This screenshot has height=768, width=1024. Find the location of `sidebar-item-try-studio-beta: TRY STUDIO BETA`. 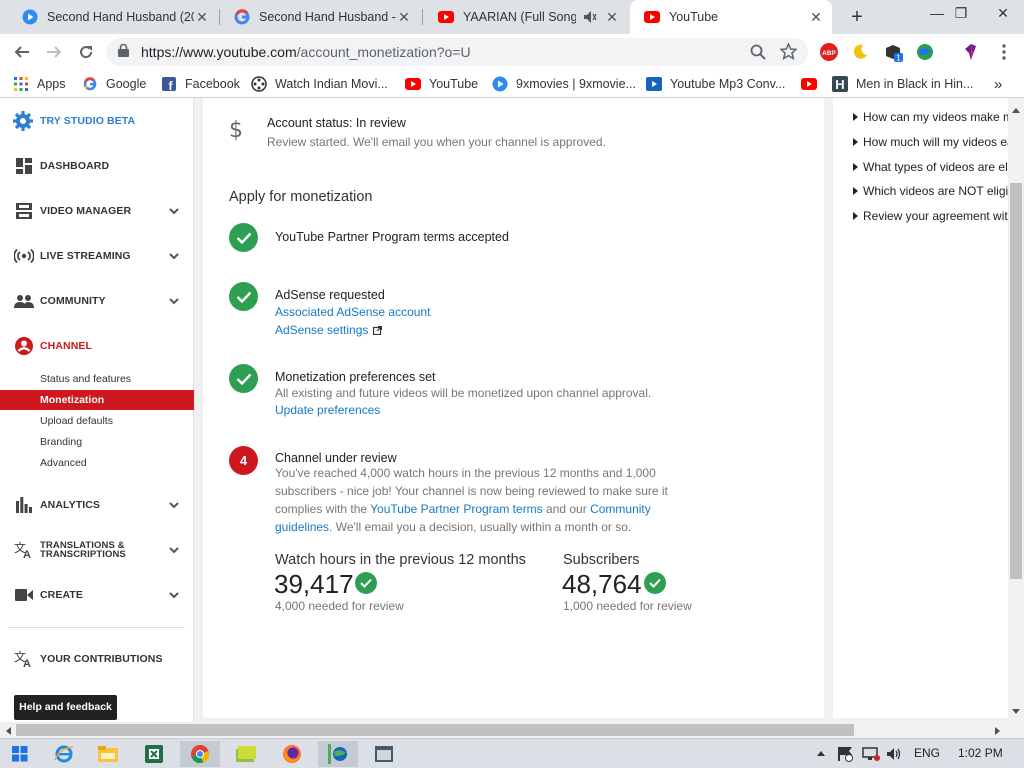

sidebar-item-try-studio-beta: TRY STUDIO BETA is located at coordinates (97, 121).